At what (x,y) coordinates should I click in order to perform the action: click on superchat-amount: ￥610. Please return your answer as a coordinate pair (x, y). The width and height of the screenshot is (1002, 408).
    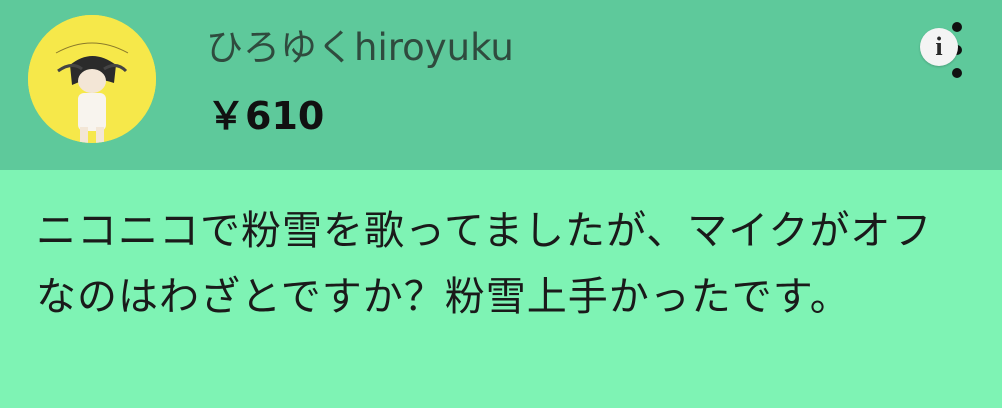
    Looking at the image, I should click on (266, 116).